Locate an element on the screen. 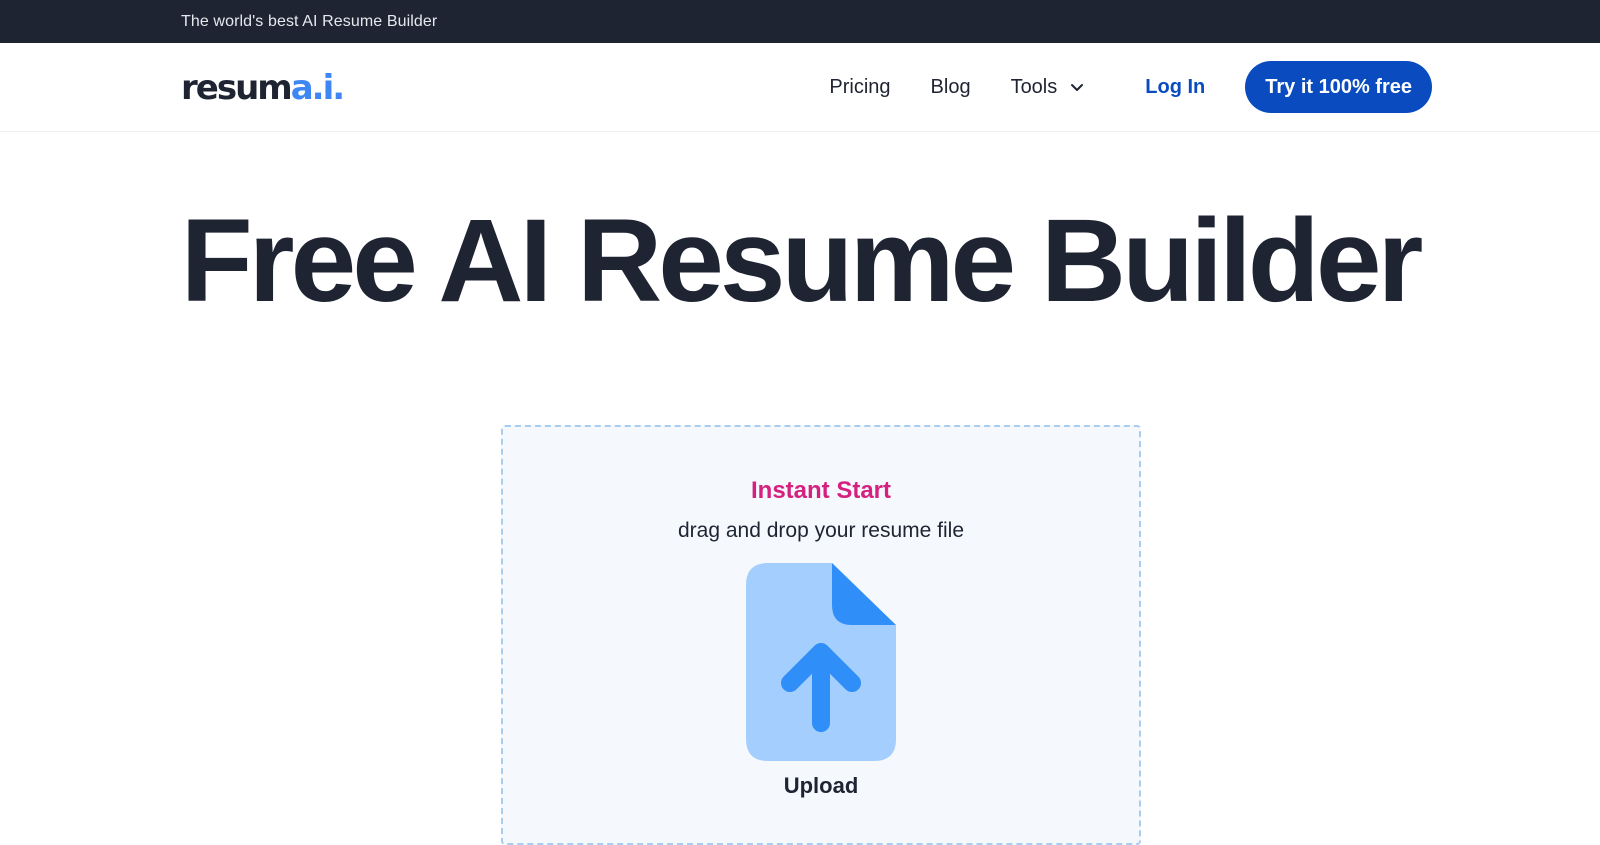  page-title: Free AI Resume Builder is located at coordinates (802, 261).